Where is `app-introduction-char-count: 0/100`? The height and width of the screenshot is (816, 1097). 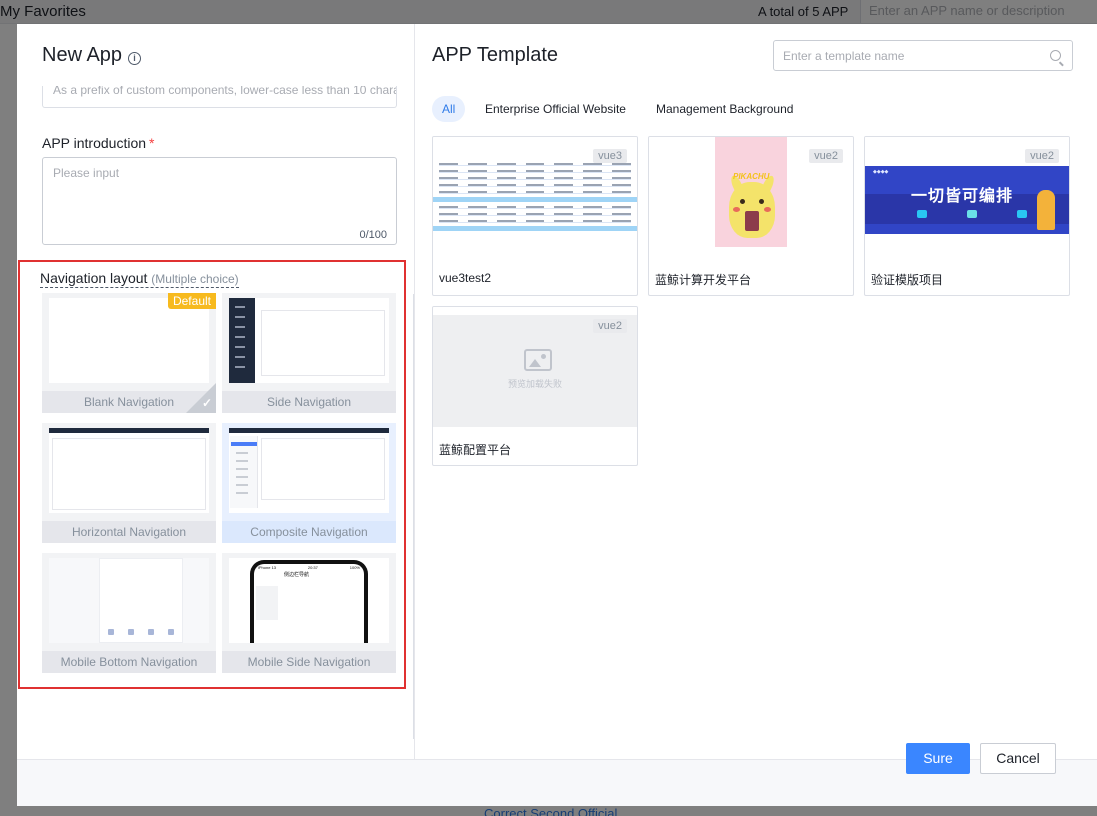 app-introduction-char-count: 0/100 is located at coordinates (373, 235).